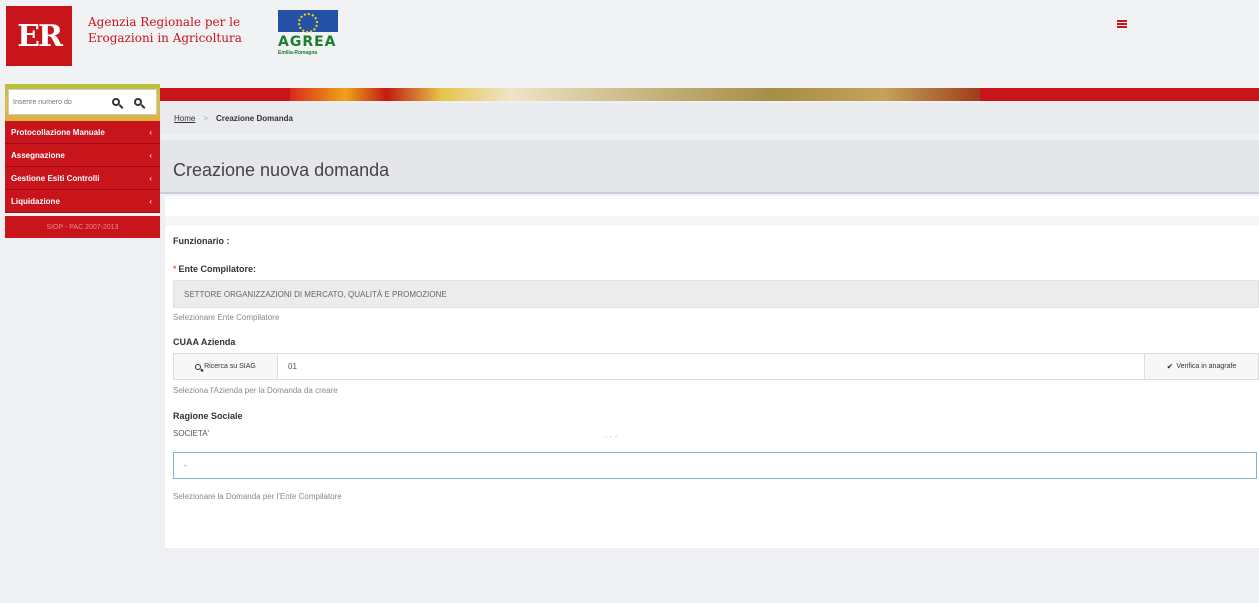  I want to click on er-logo-text: ER, so click(40, 36).